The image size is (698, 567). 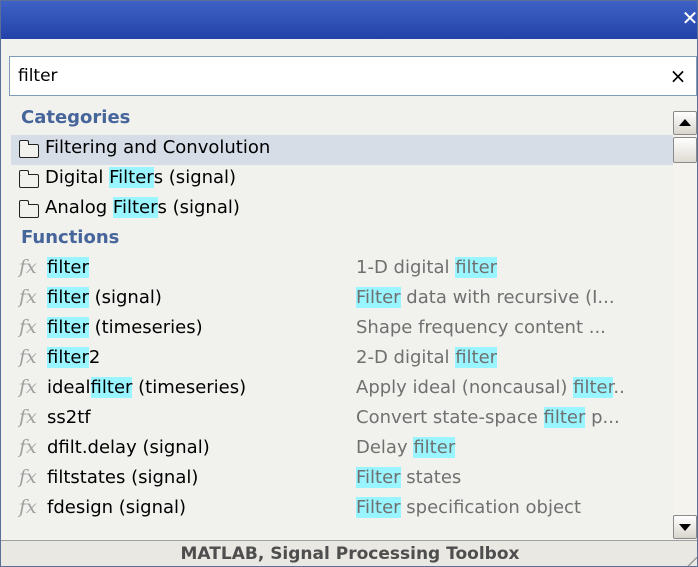 I want to click on function-row: fx filter2 2-D digital filter, so click(x=342, y=360).